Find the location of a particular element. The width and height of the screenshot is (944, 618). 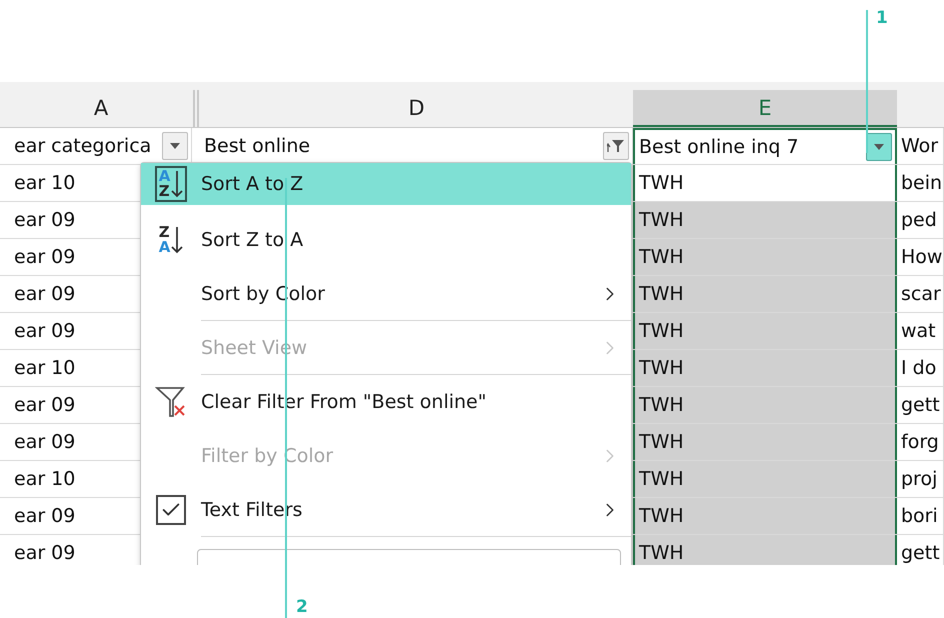

sort-ascending-icon: A Z is located at coordinates (171, 184).